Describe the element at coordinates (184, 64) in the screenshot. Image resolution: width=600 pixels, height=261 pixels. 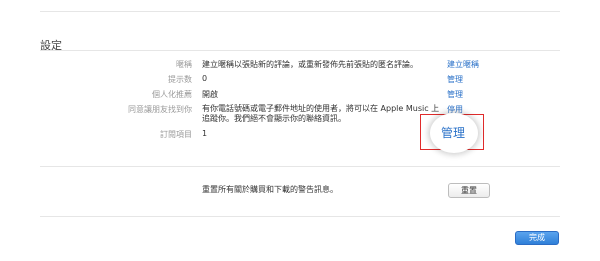
I see `nickname-label: 暱稱` at that location.